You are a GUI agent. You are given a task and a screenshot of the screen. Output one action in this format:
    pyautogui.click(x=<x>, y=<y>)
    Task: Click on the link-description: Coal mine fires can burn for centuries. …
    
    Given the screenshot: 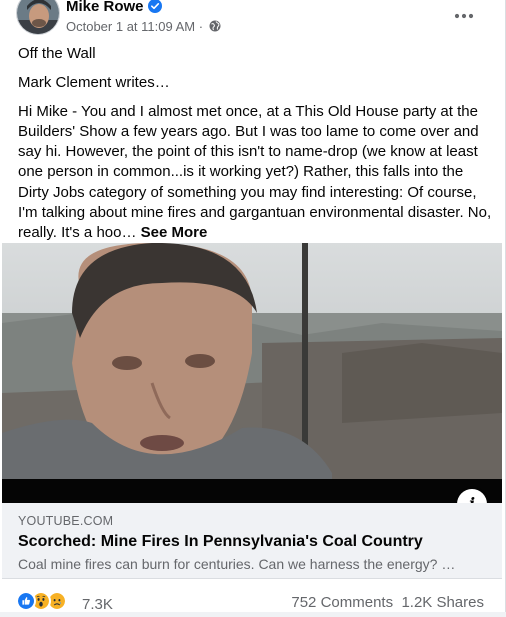 What is the action you would take?
    pyautogui.click(x=237, y=564)
    